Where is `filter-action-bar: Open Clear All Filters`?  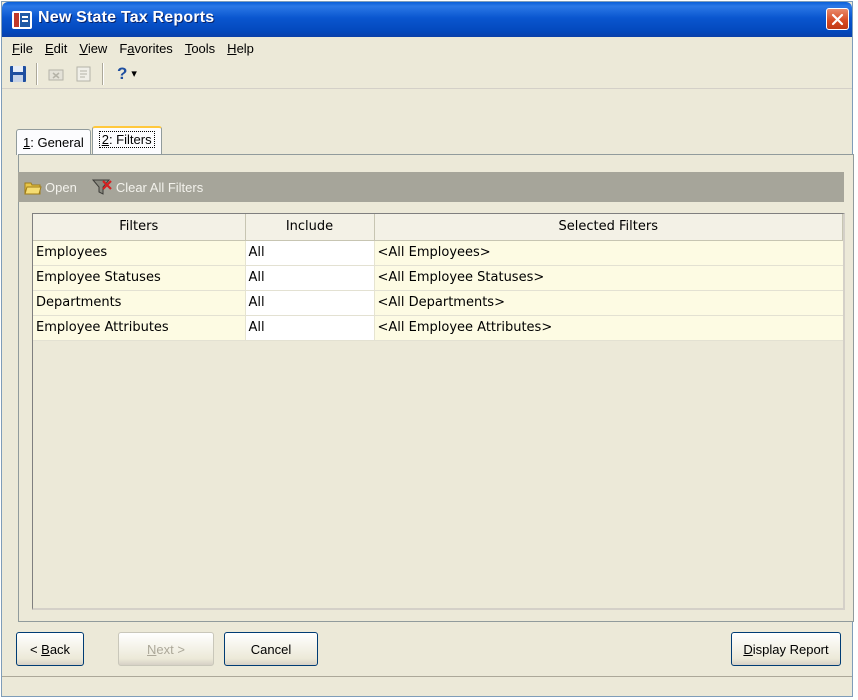
filter-action-bar: Open Clear All Filters is located at coordinates (431, 187).